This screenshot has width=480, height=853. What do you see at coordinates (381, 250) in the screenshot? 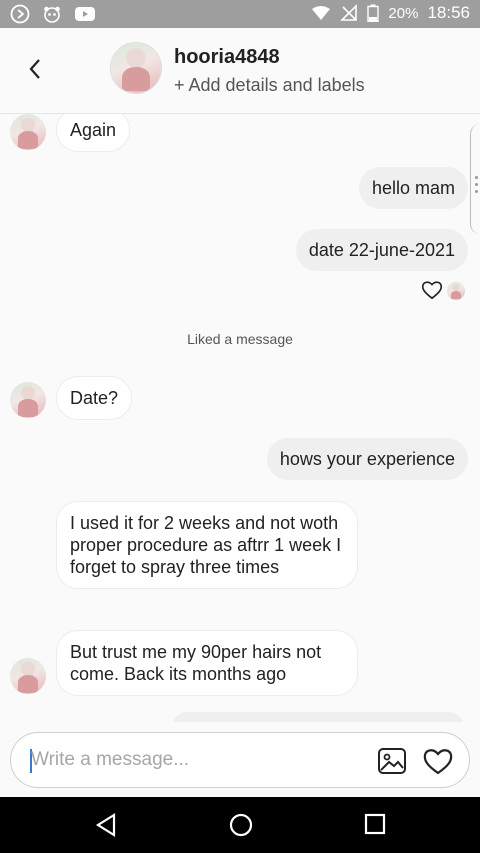
I see `message-outgoing: date 22-june-2021` at bounding box center [381, 250].